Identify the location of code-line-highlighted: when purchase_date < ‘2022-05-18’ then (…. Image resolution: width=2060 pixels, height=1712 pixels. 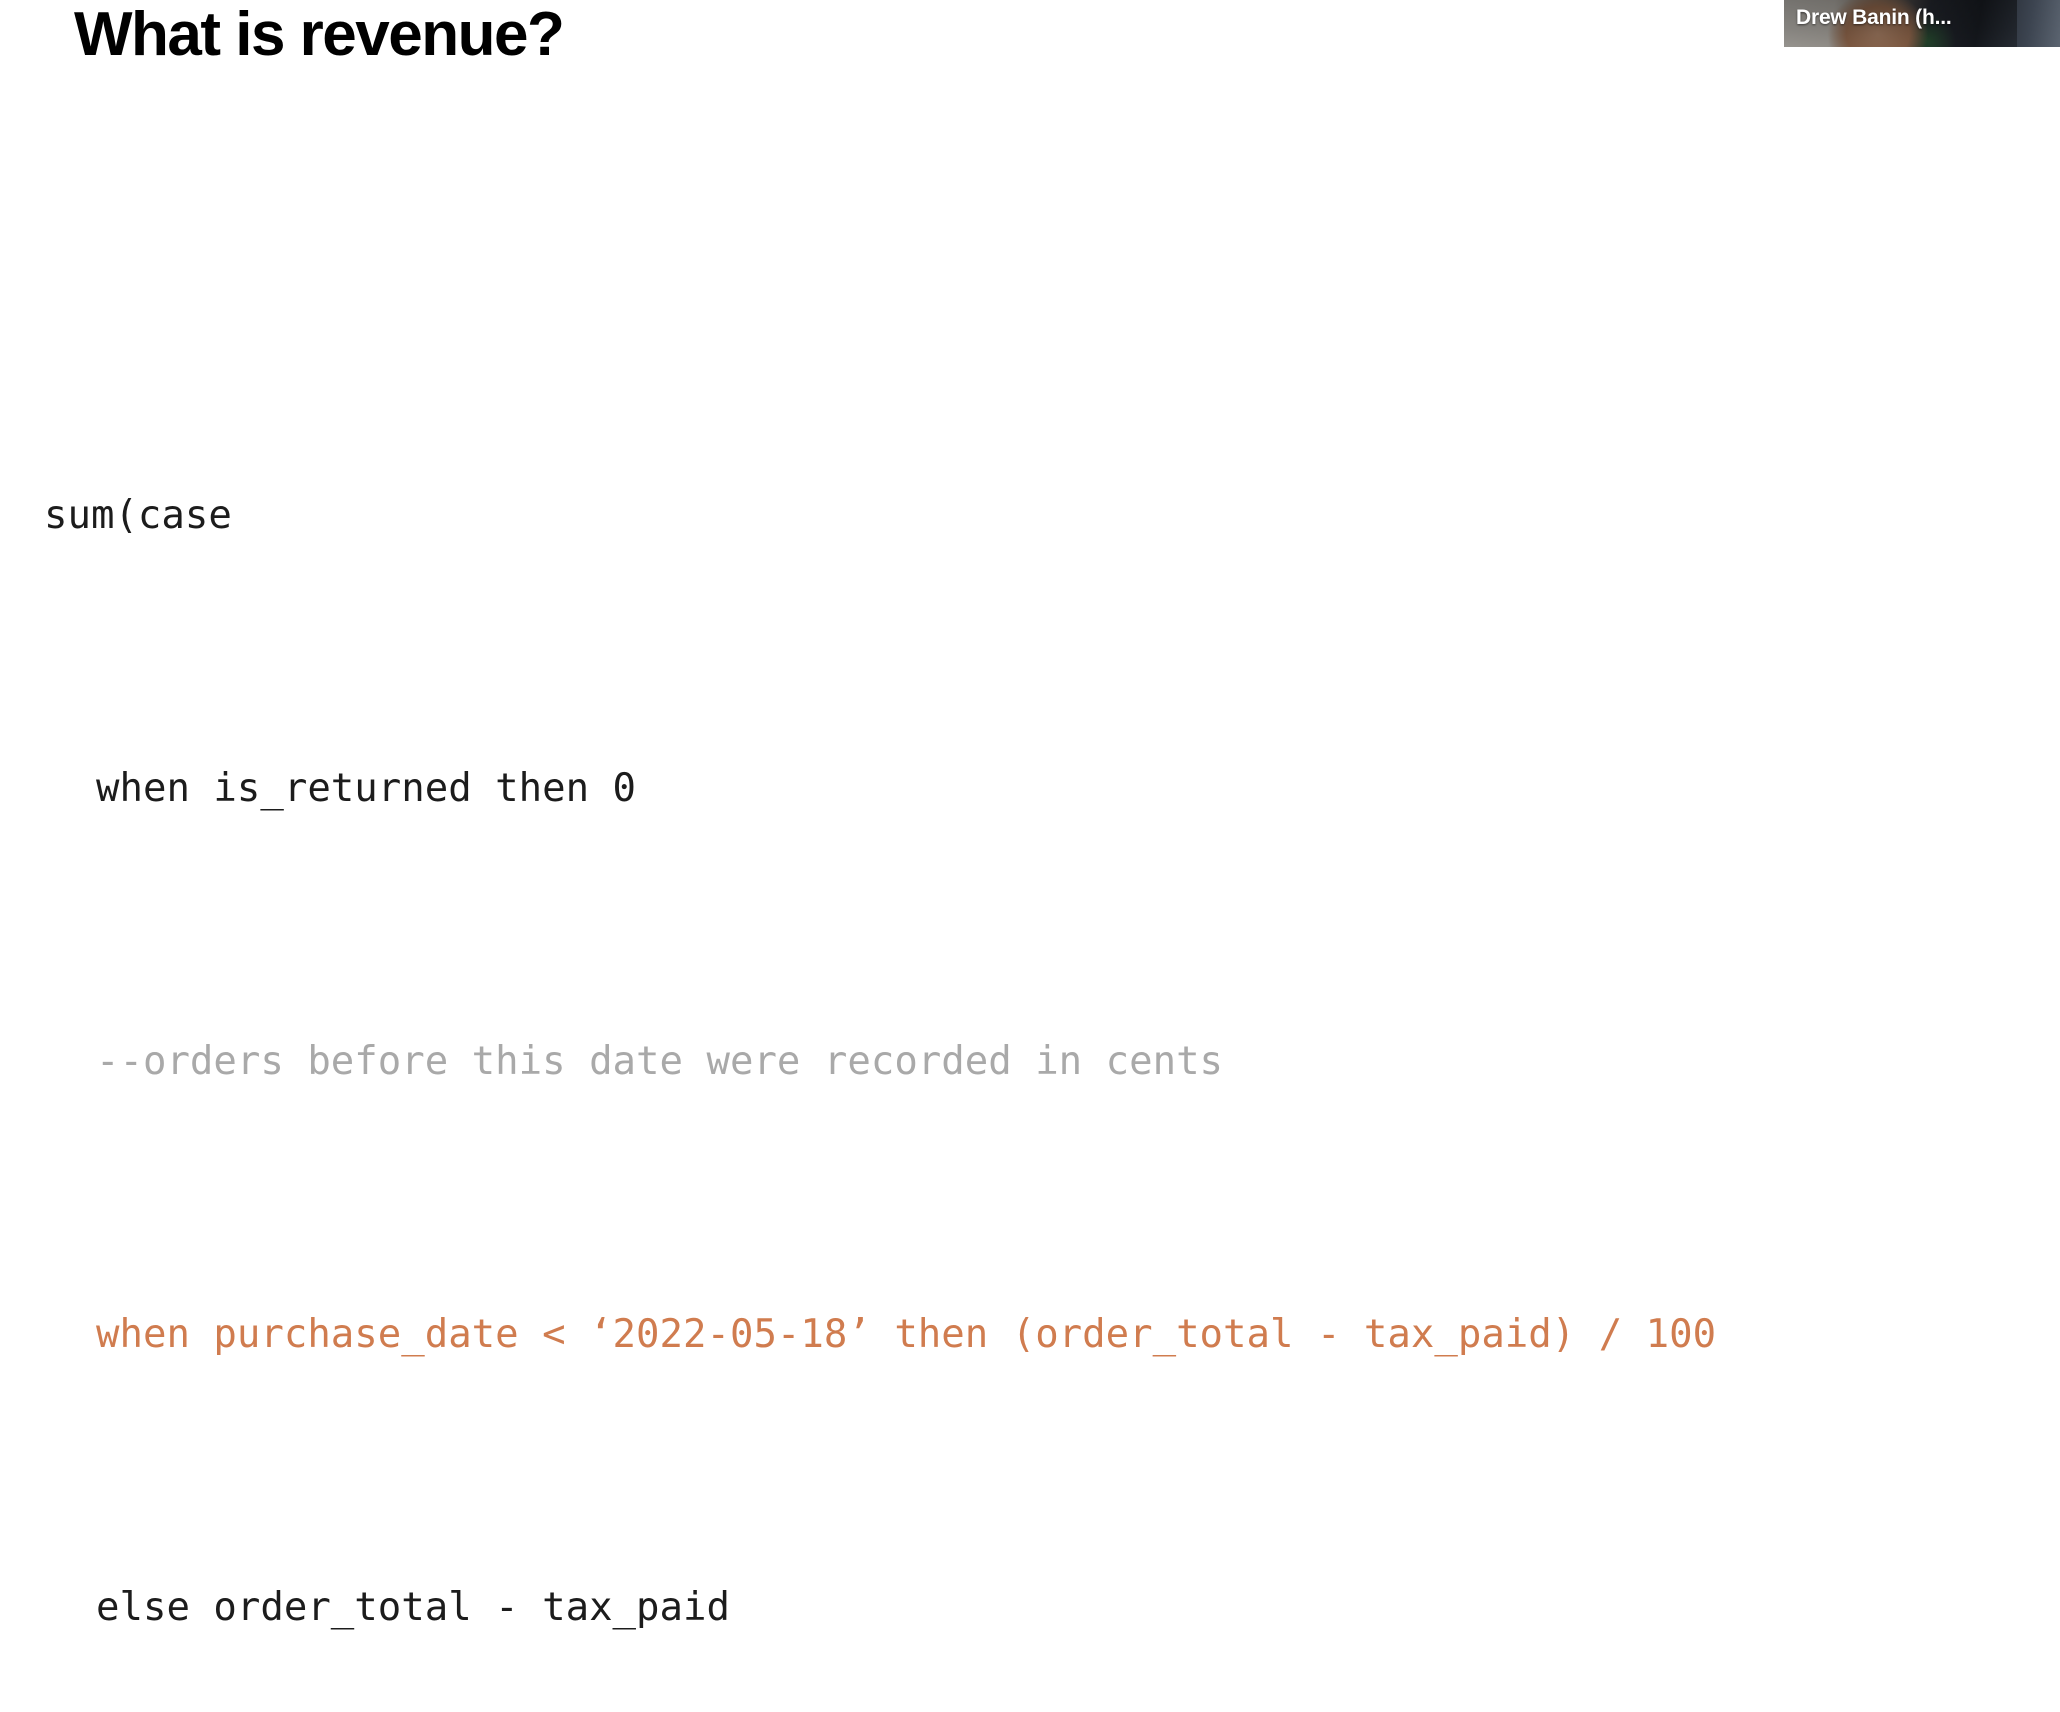
(906, 1334).